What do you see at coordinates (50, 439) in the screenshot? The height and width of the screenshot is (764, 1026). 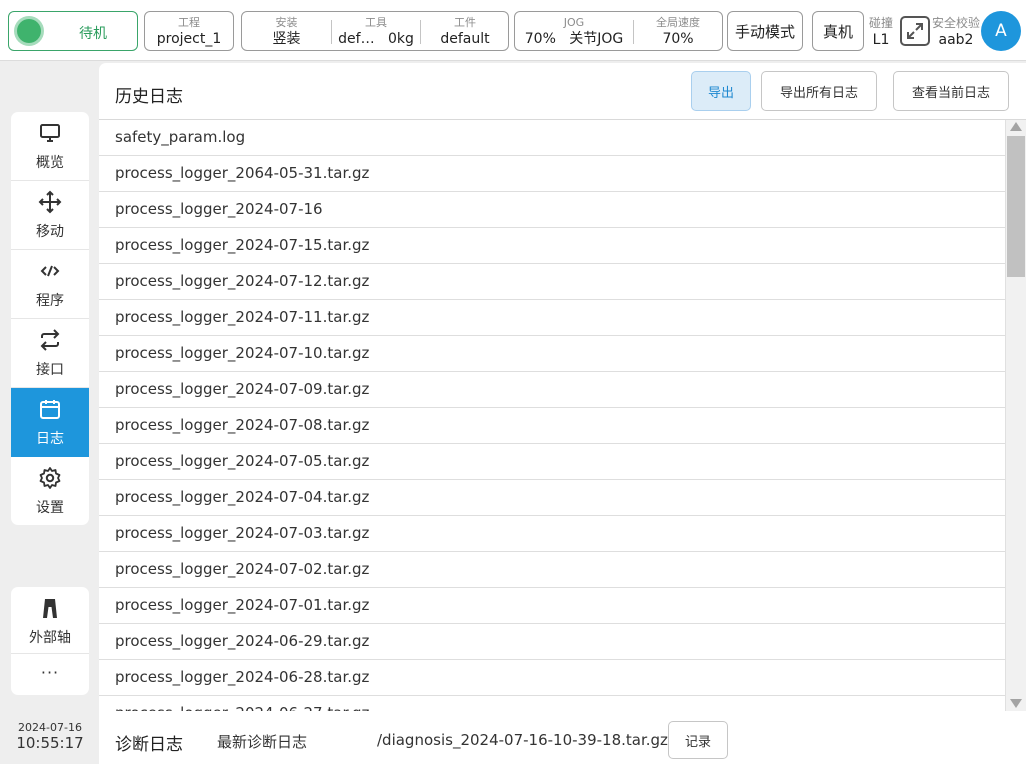 I see `sidebar-item-label: 日志` at bounding box center [50, 439].